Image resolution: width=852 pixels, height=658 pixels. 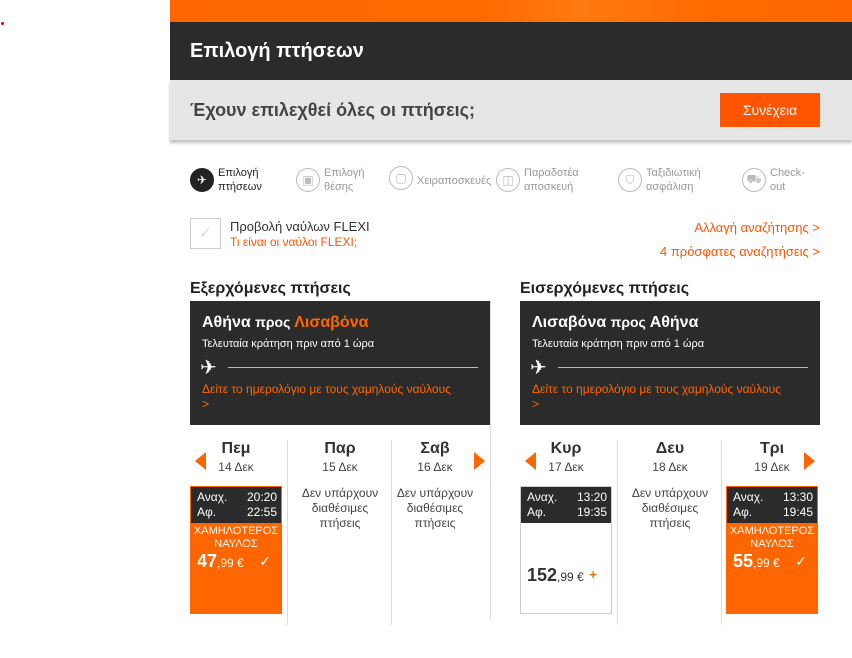 What do you see at coordinates (754, 180) in the screenshot?
I see `cart-icon: ⛟` at bounding box center [754, 180].